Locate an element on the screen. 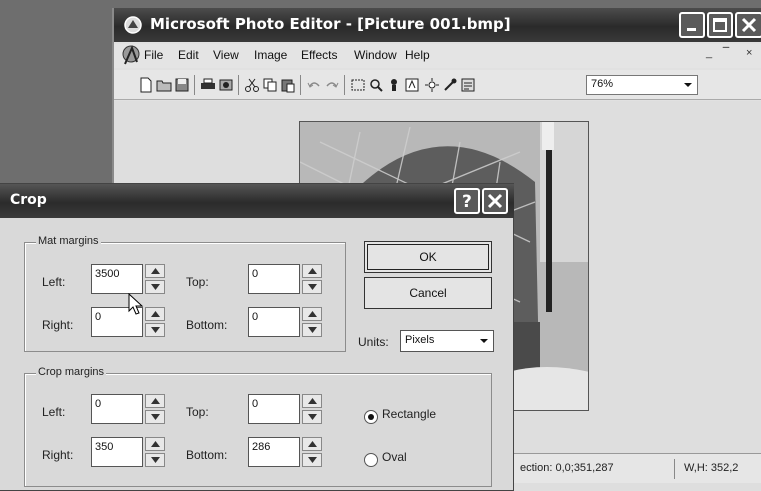 This screenshot has height=491, width=761. menu-file: File is located at coordinates (153, 55).